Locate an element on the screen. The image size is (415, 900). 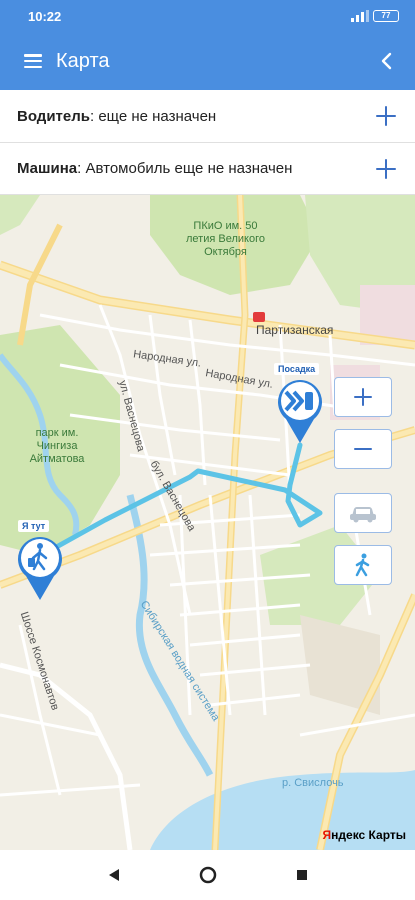
page-title: Карта is located at coordinates (83, 60).